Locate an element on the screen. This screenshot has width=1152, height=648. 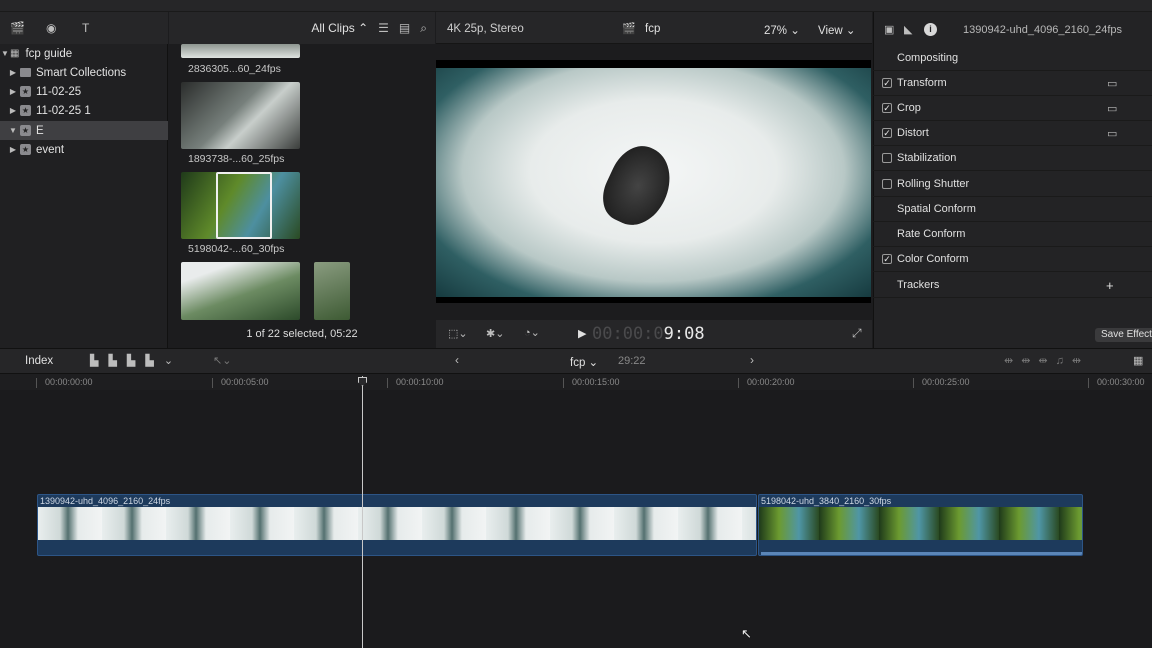
library-root: ▼ ▦ fcp guide is located at coordinates (84, 53).